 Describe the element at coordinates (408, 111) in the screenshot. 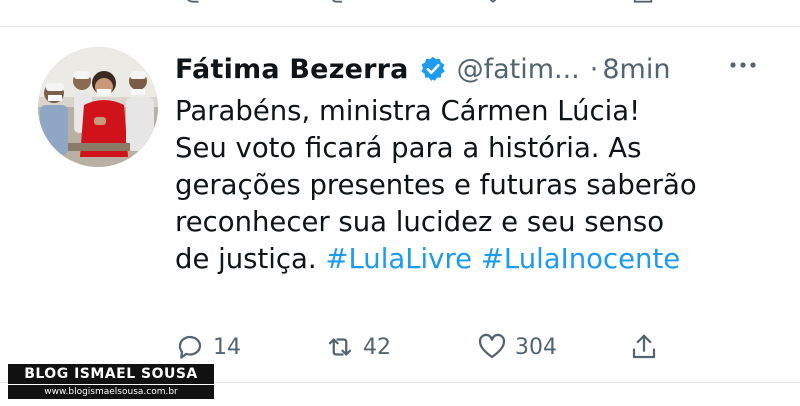

I see `tweet-text-line: Parabéns, ministra Cármen Lúcia!` at that location.